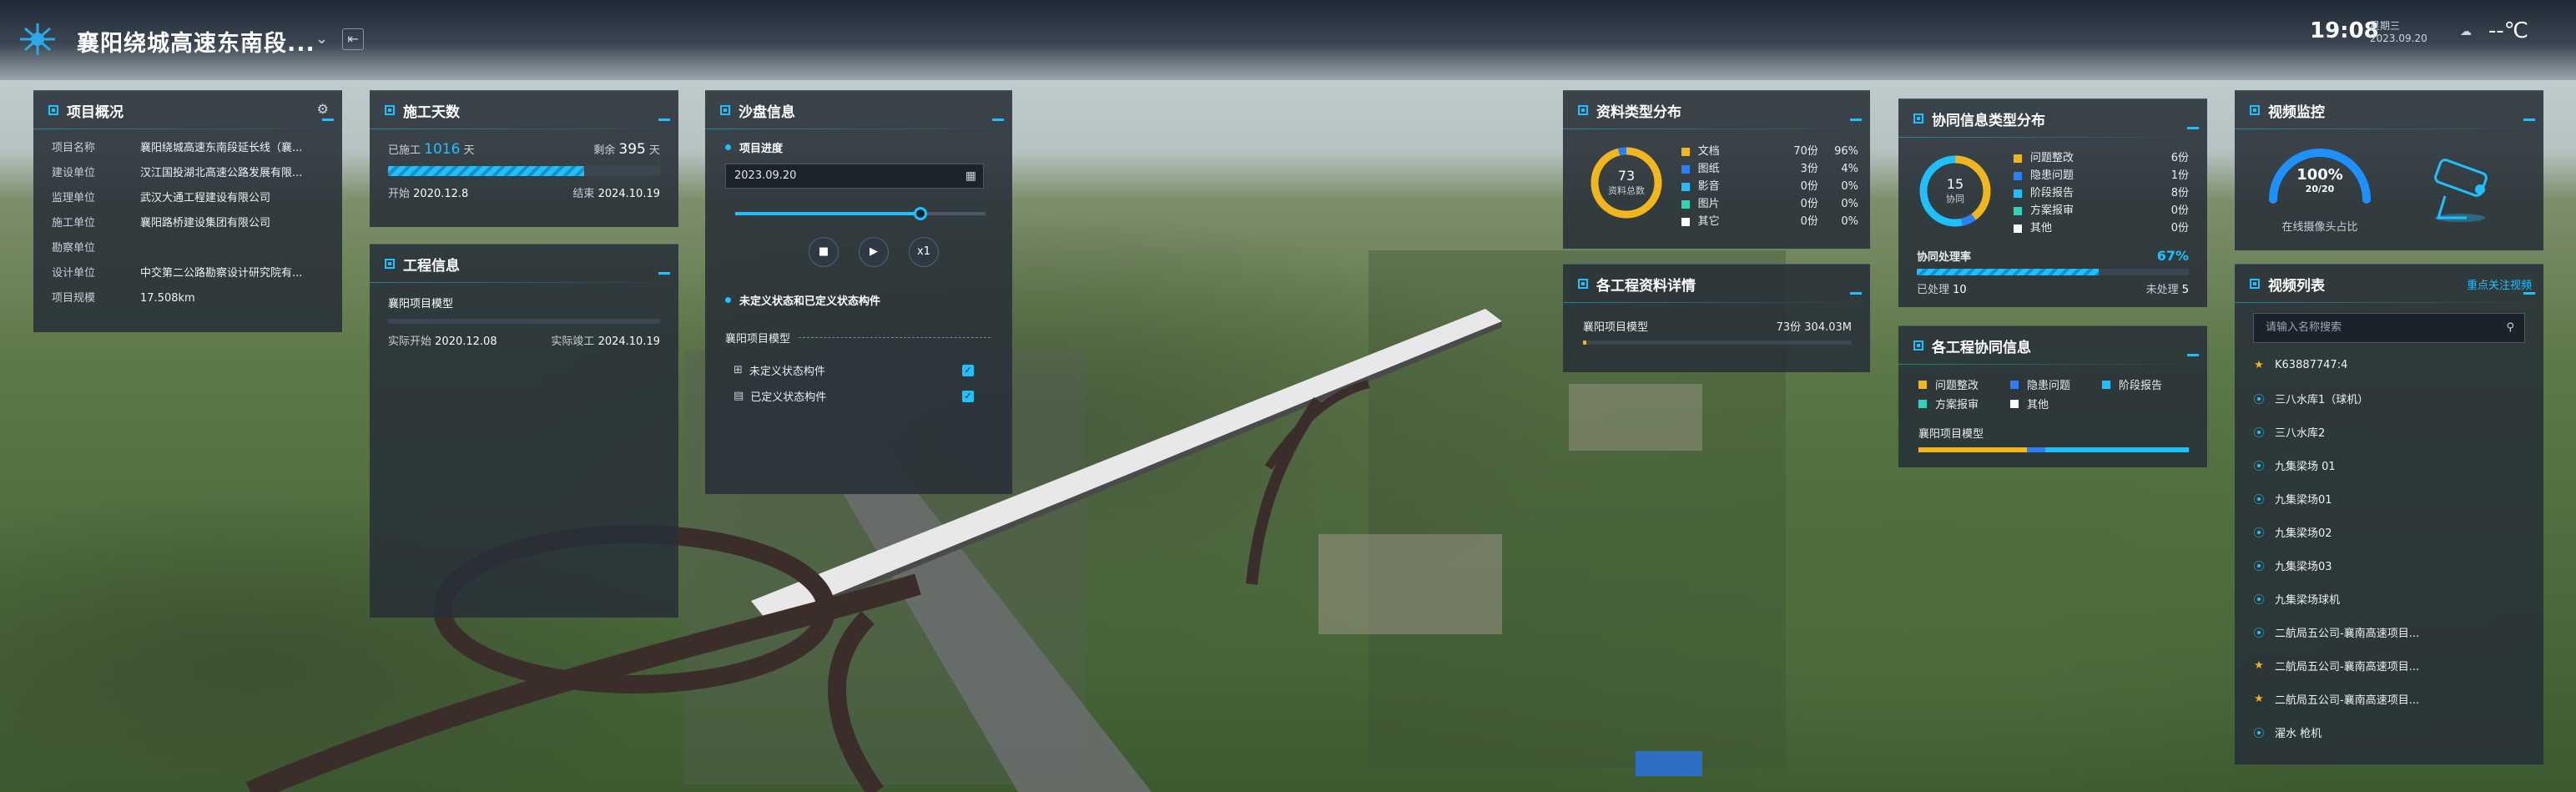 This screenshot has width=2576, height=792. What do you see at coordinates (2389, 110) in the screenshot?
I see `panel-header: 视频监控` at bounding box center [2389, 110].